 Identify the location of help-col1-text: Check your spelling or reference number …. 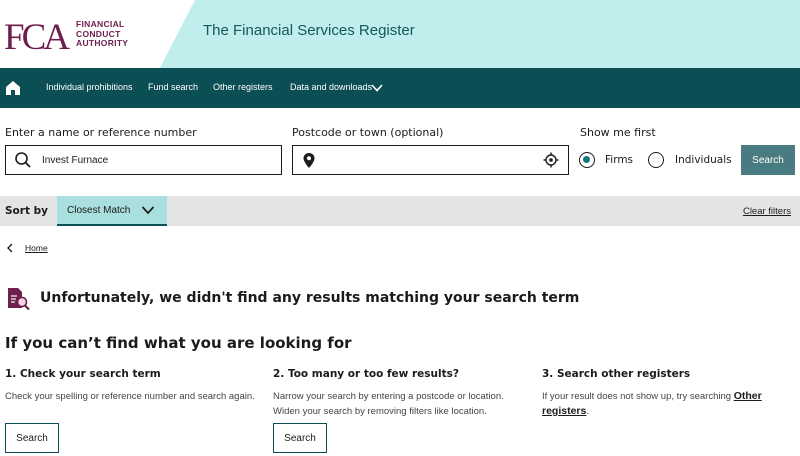
(130, 396).